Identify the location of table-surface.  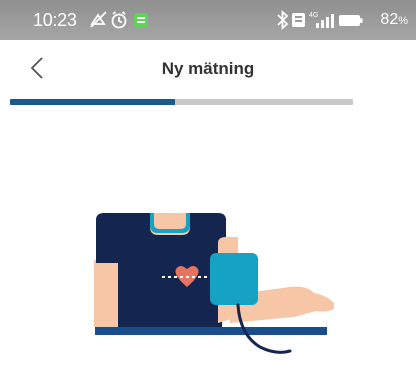
(211, 331).